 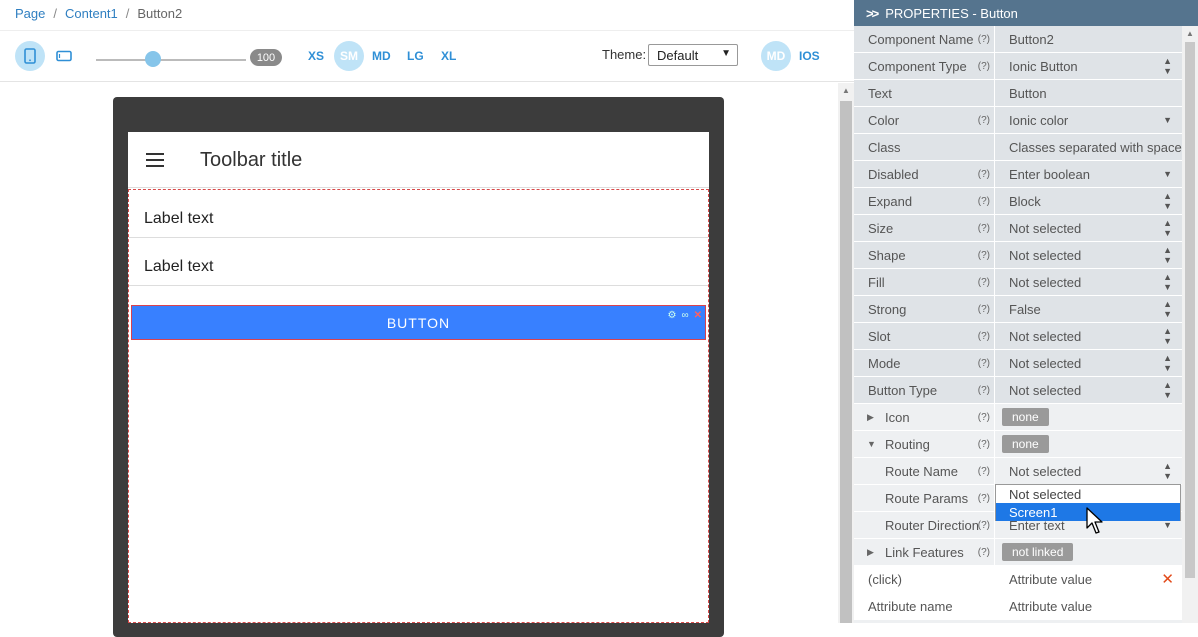 I want to click on mode-ios-button: IOS, so click(x=809, y=56).